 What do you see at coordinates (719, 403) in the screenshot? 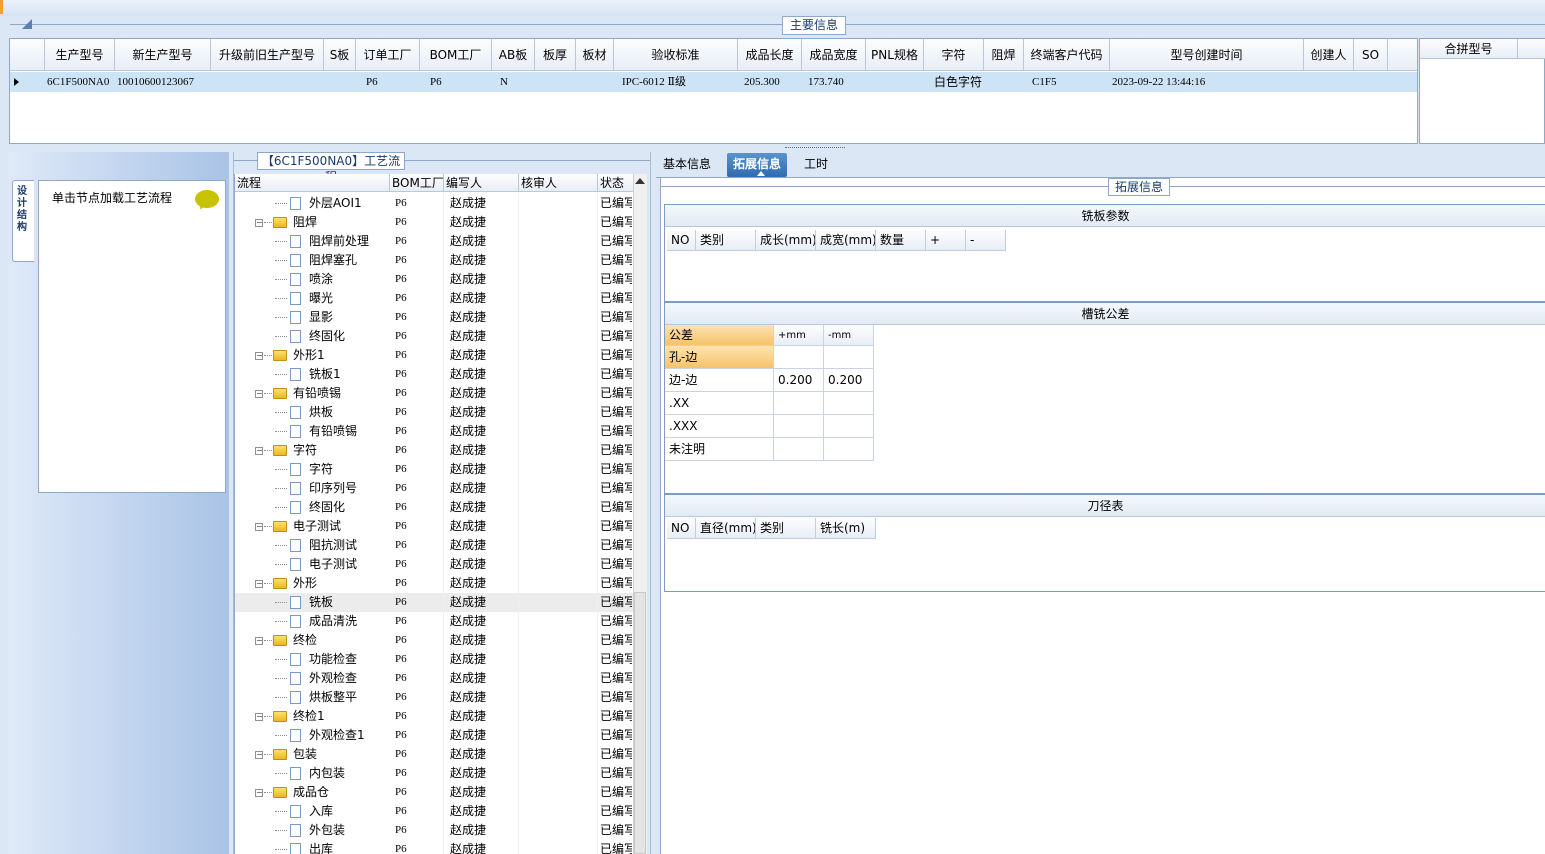
I see `tolerance-row-name: .XX` at bounding box center [719, 403].